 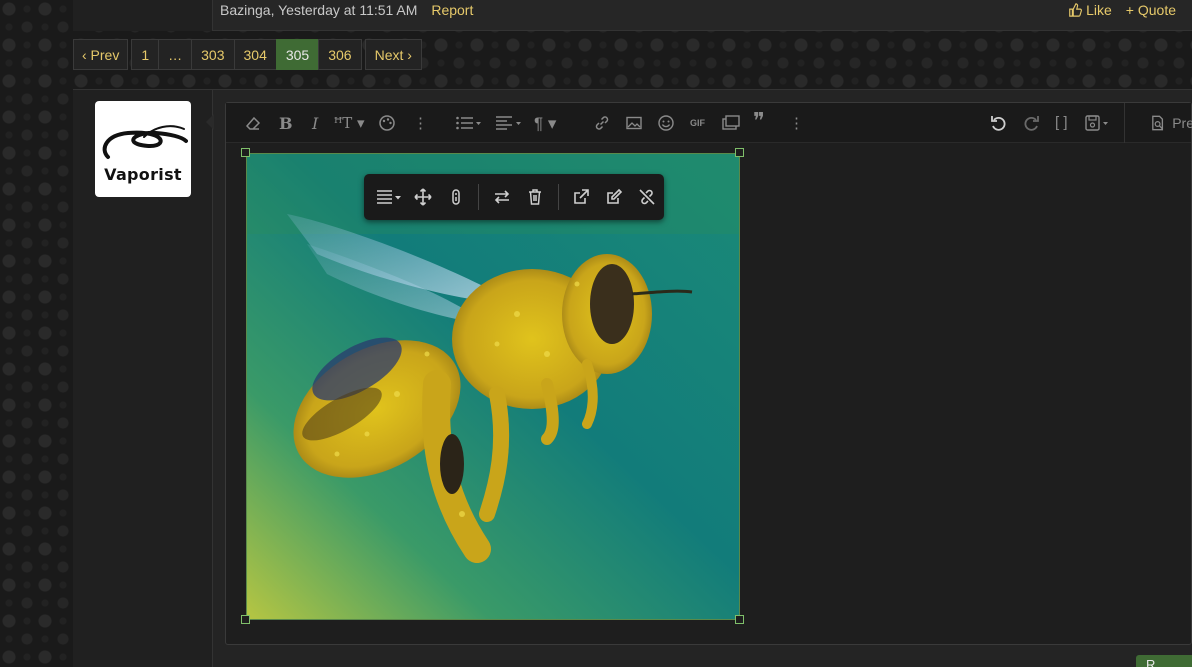 I want to click on image-icon, so click(x=634, y=123).